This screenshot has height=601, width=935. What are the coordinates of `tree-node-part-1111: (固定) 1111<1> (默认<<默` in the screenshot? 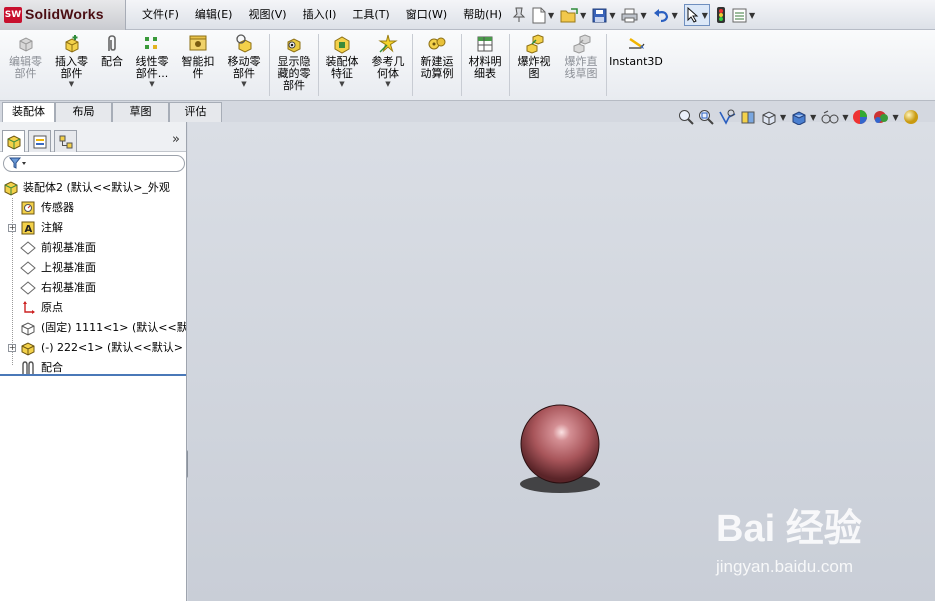 It's located at (93, 328).